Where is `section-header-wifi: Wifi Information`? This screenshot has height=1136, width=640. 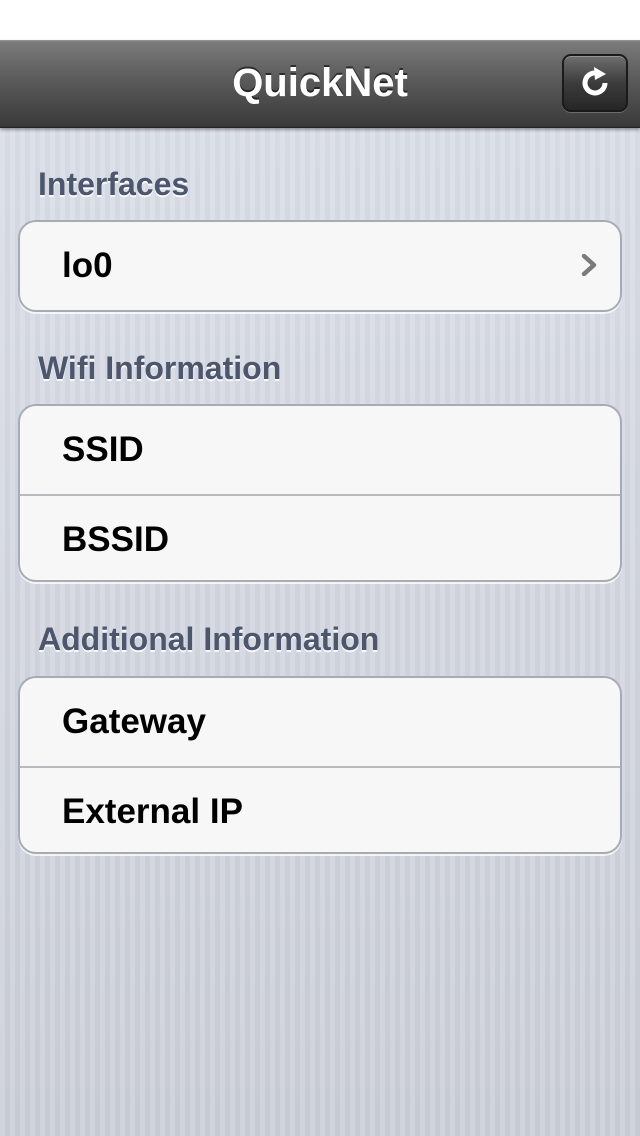
section-header-wifi: Wifi Information is located at coordinates (160, 368).